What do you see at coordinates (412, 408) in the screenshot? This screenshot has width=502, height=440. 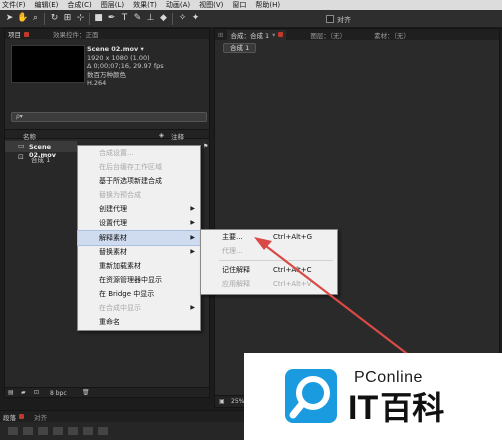 I see `watermark-cn: 百科` at bounding box center [412, 408].